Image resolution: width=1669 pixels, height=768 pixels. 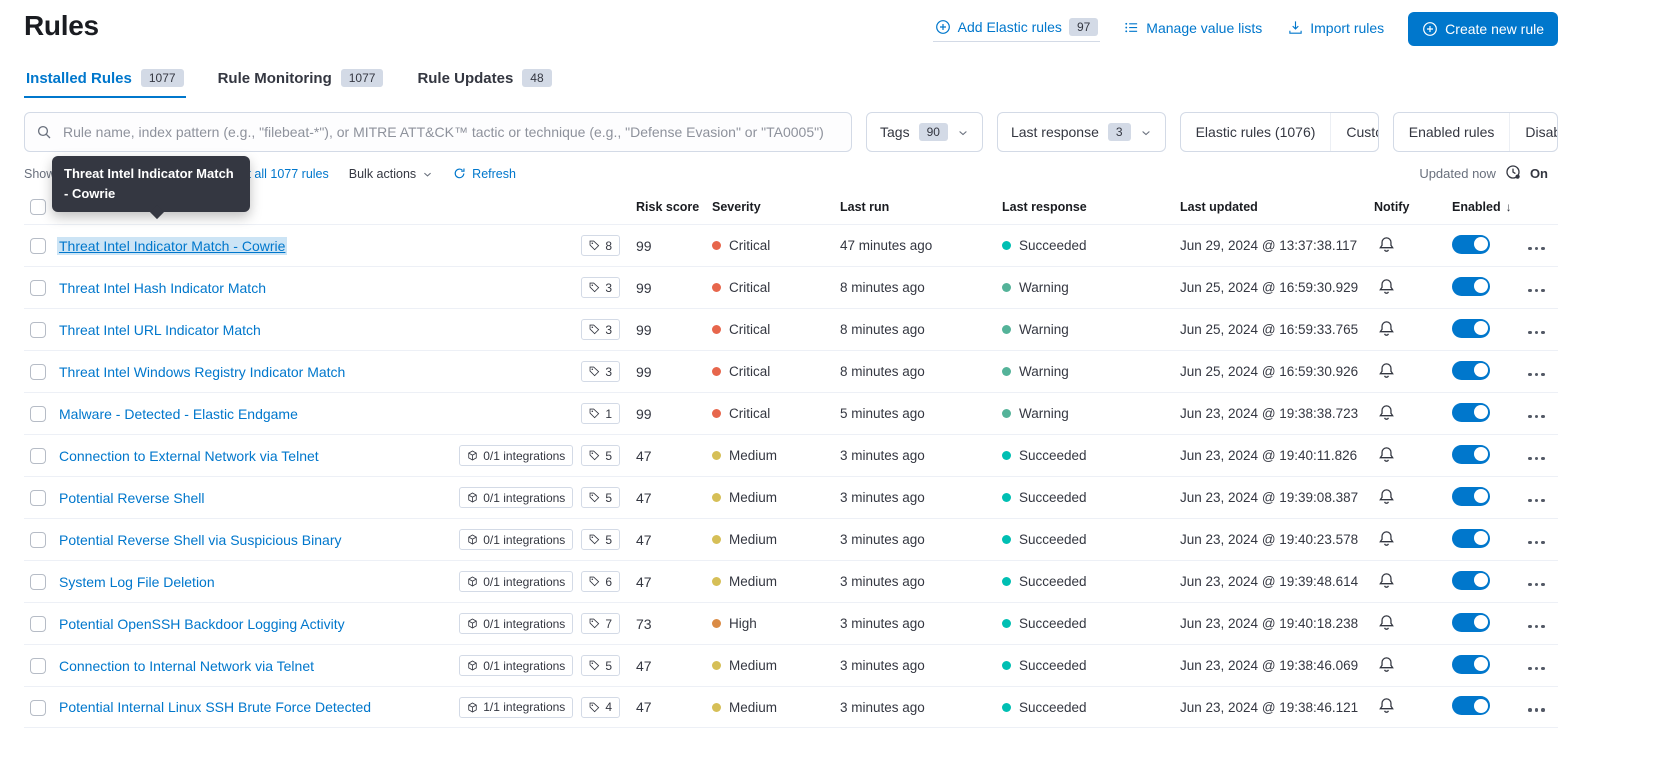 What do you see at coordinates (1193, 29) in the screenshot?
I see `manage-value-lists-button: Manage value lists` at bounding box center [1193, 29].